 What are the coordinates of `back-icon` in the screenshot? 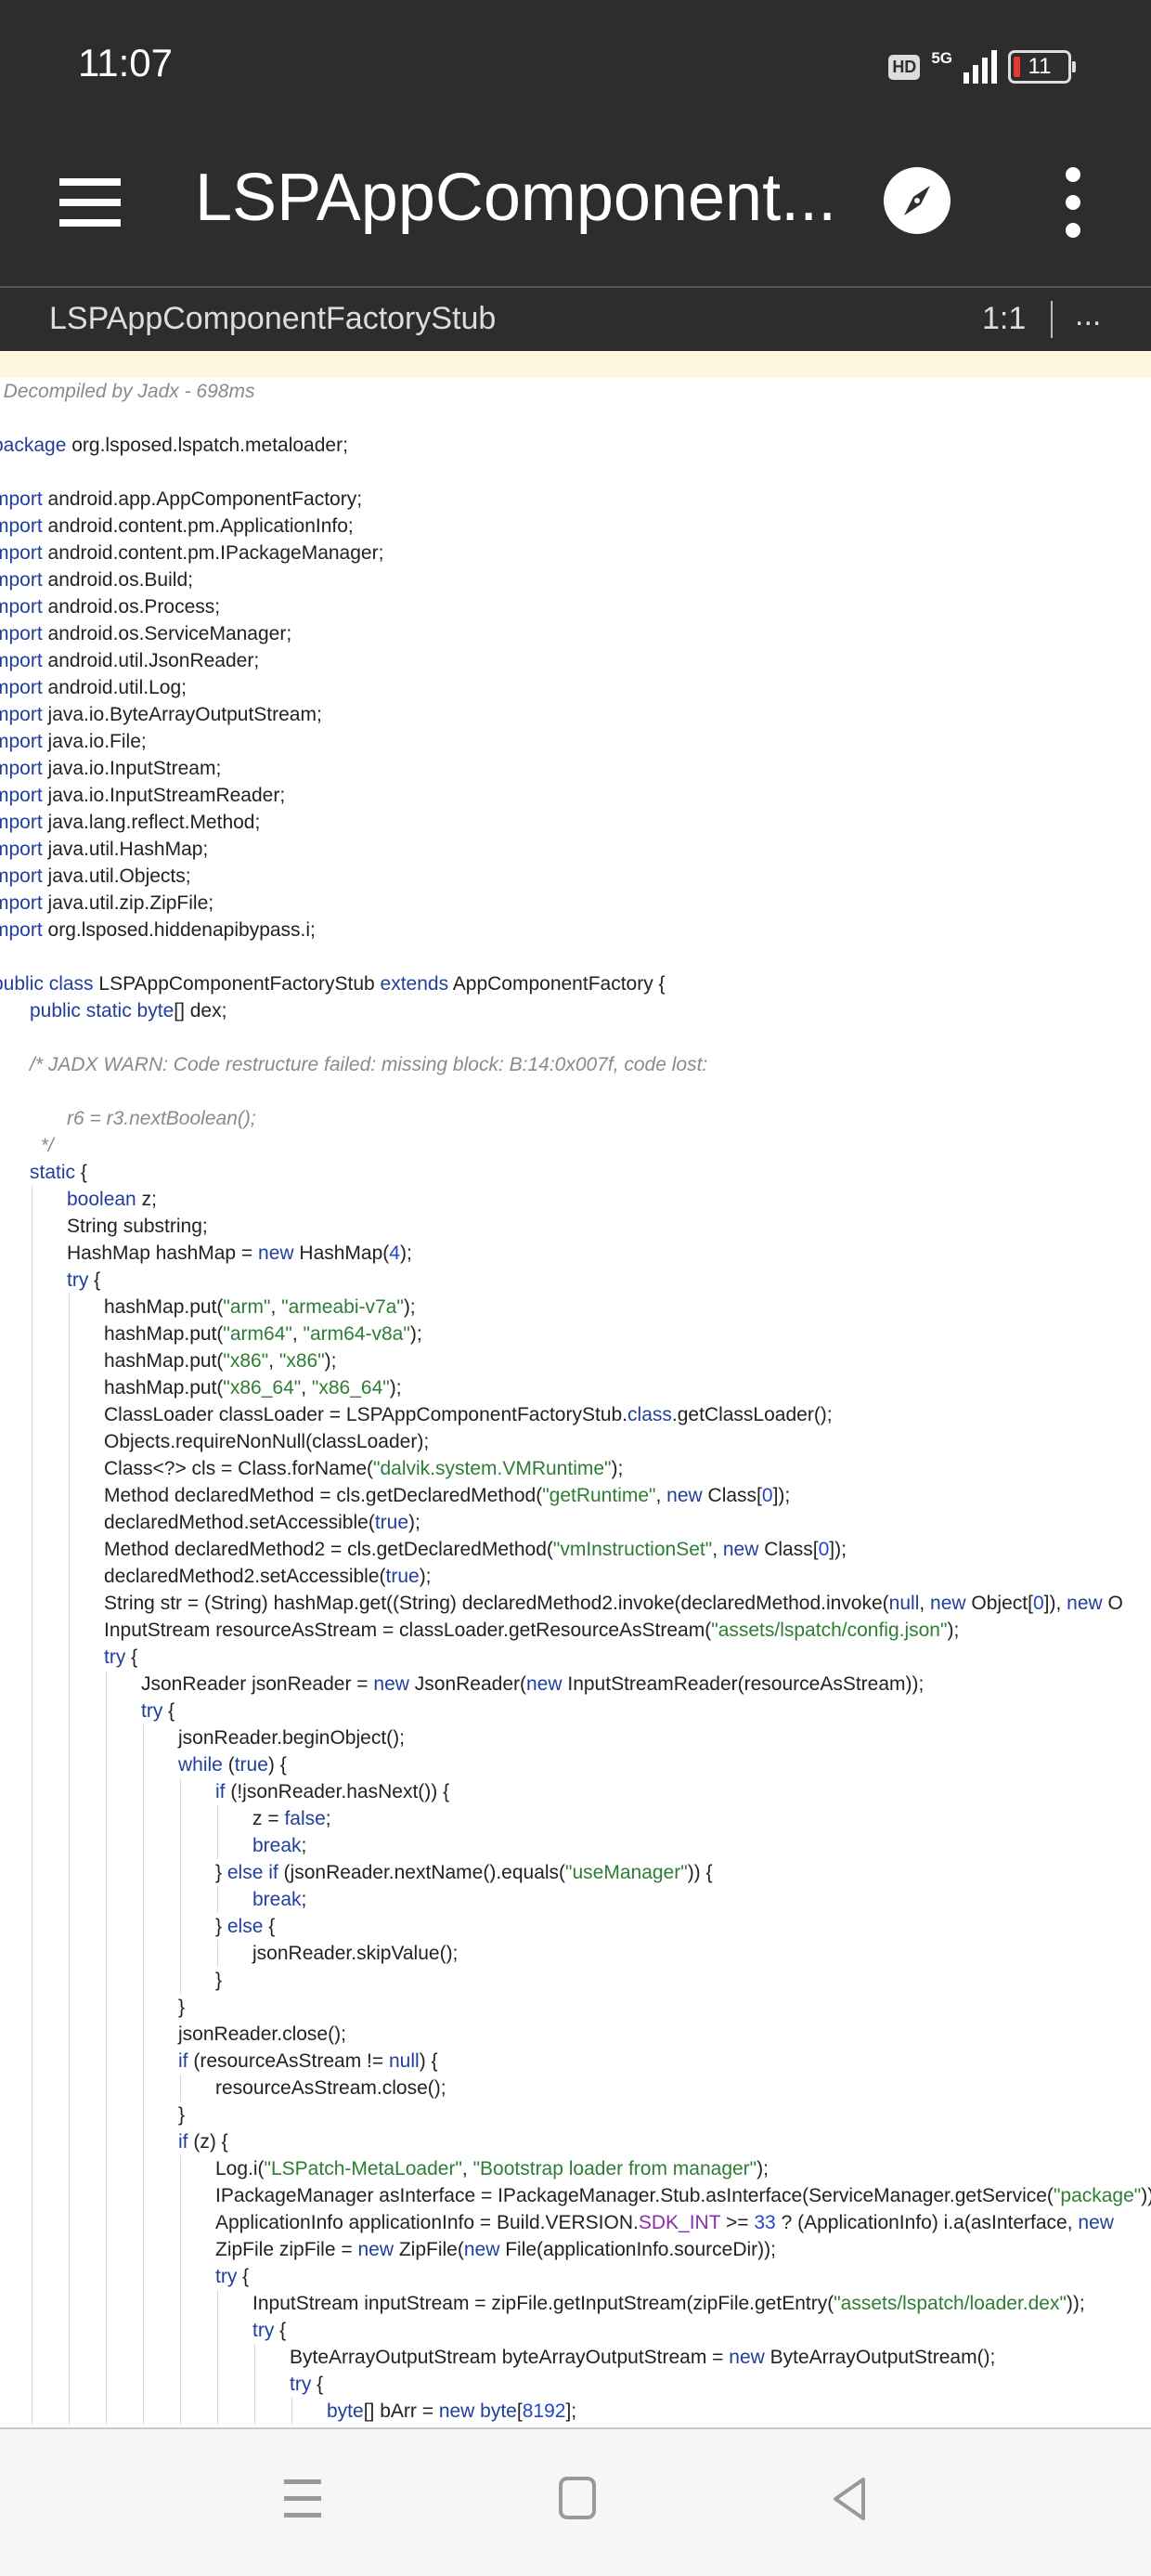 It's located at (851, 2499).